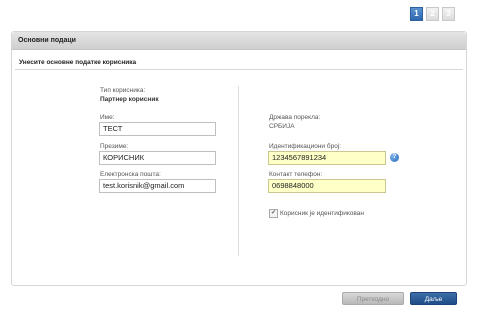  What do you see at coordinates (327, 186) in the screenshot?
I see `phone-field: 0698848000` at bounding box center [327, 186].